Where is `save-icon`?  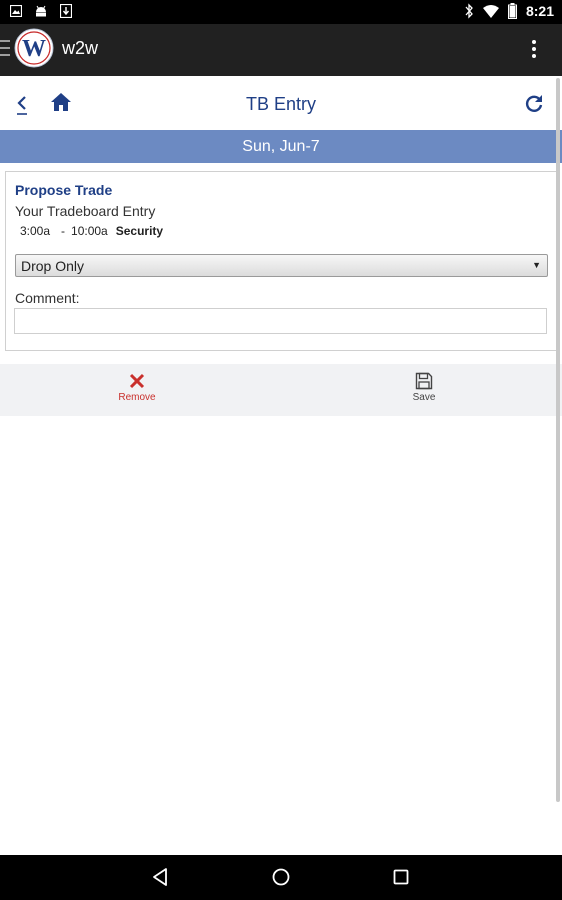
save-icon is located at coordinates (424, 381).